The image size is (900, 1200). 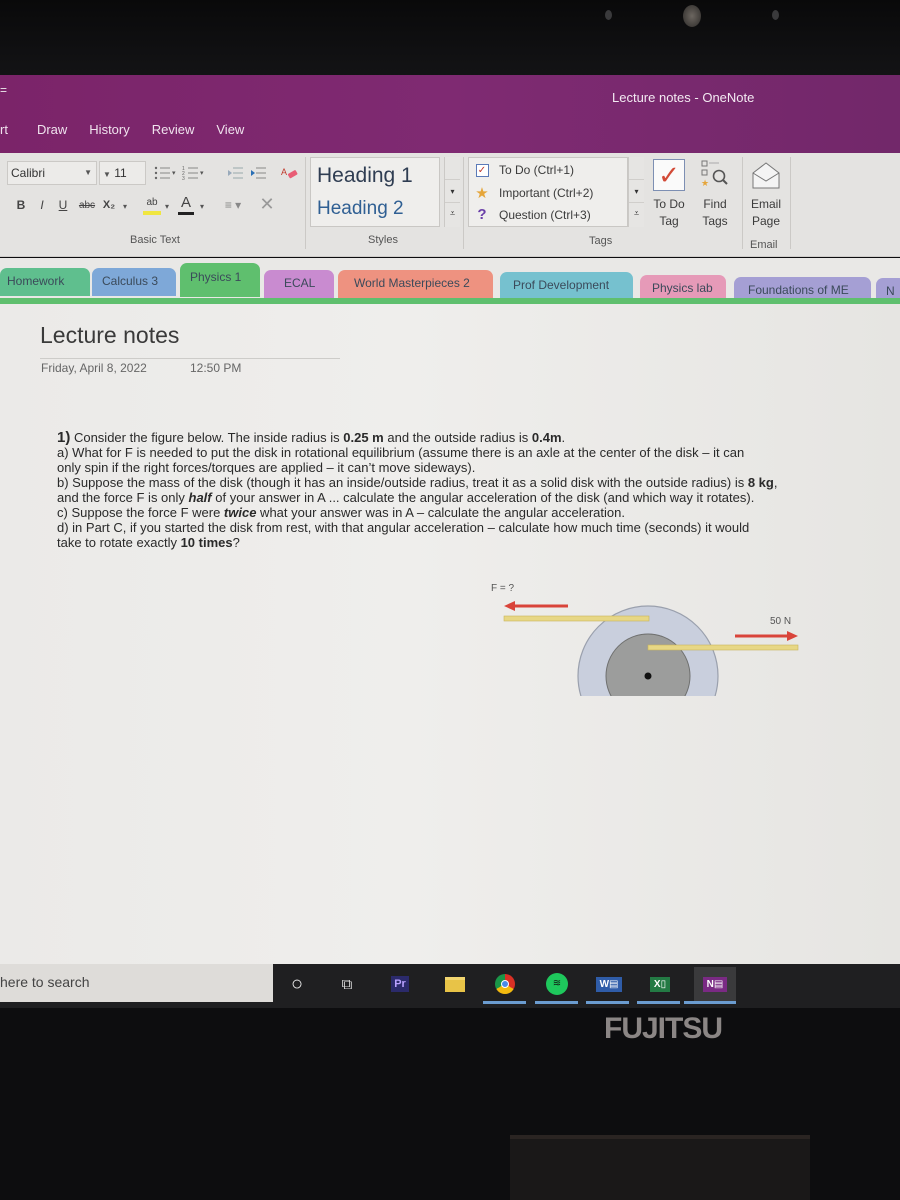 What do you see at coordinates (503, 588) in the screenshot?
I see `left-force-label: F = ?` at bounding box center [503, 588].